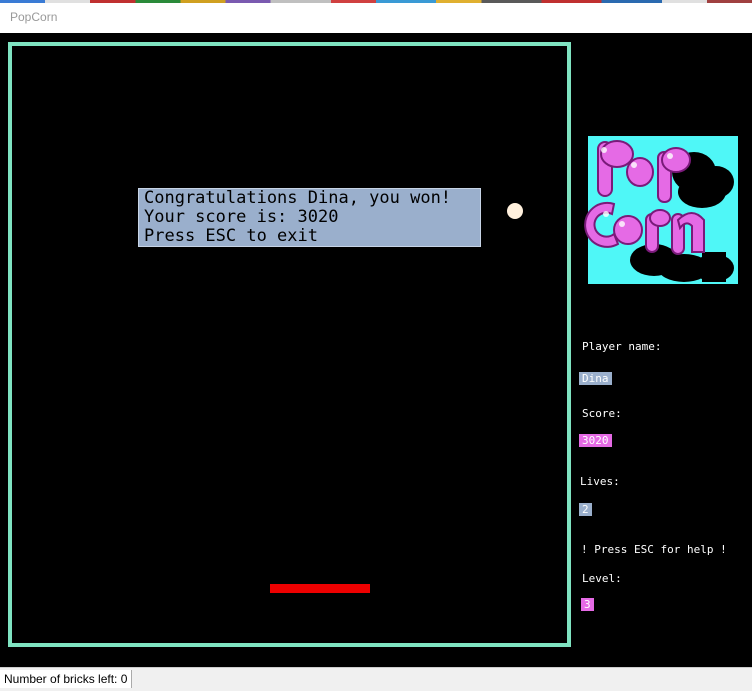 This screenshot has width=752, height=691. I want to click on window-titlebar: PopCorn, so click(376, 18).